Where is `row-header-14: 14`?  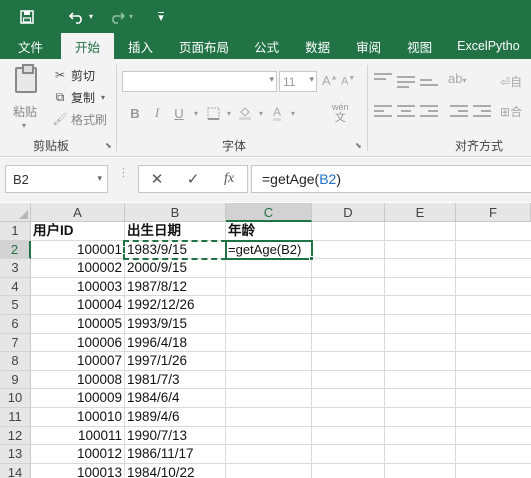 row-header-14: 14 is located at coordinates (15, 470).